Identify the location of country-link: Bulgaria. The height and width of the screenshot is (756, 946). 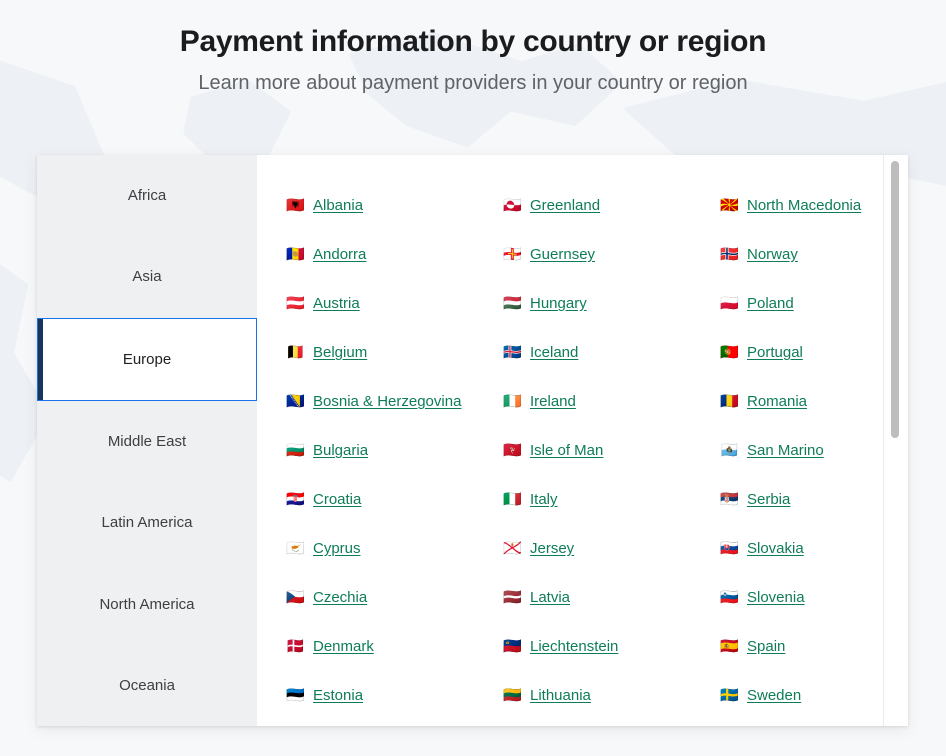
(340, 450).